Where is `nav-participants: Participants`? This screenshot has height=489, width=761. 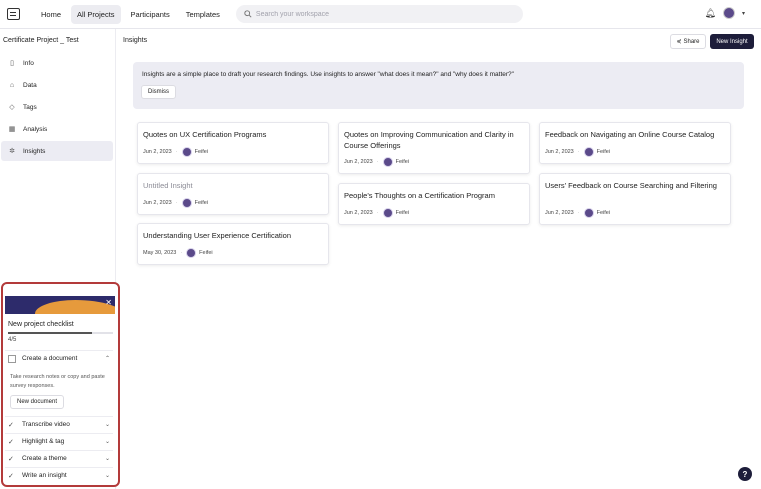
nav-participants: Participants is located at coordinates (150, 14).